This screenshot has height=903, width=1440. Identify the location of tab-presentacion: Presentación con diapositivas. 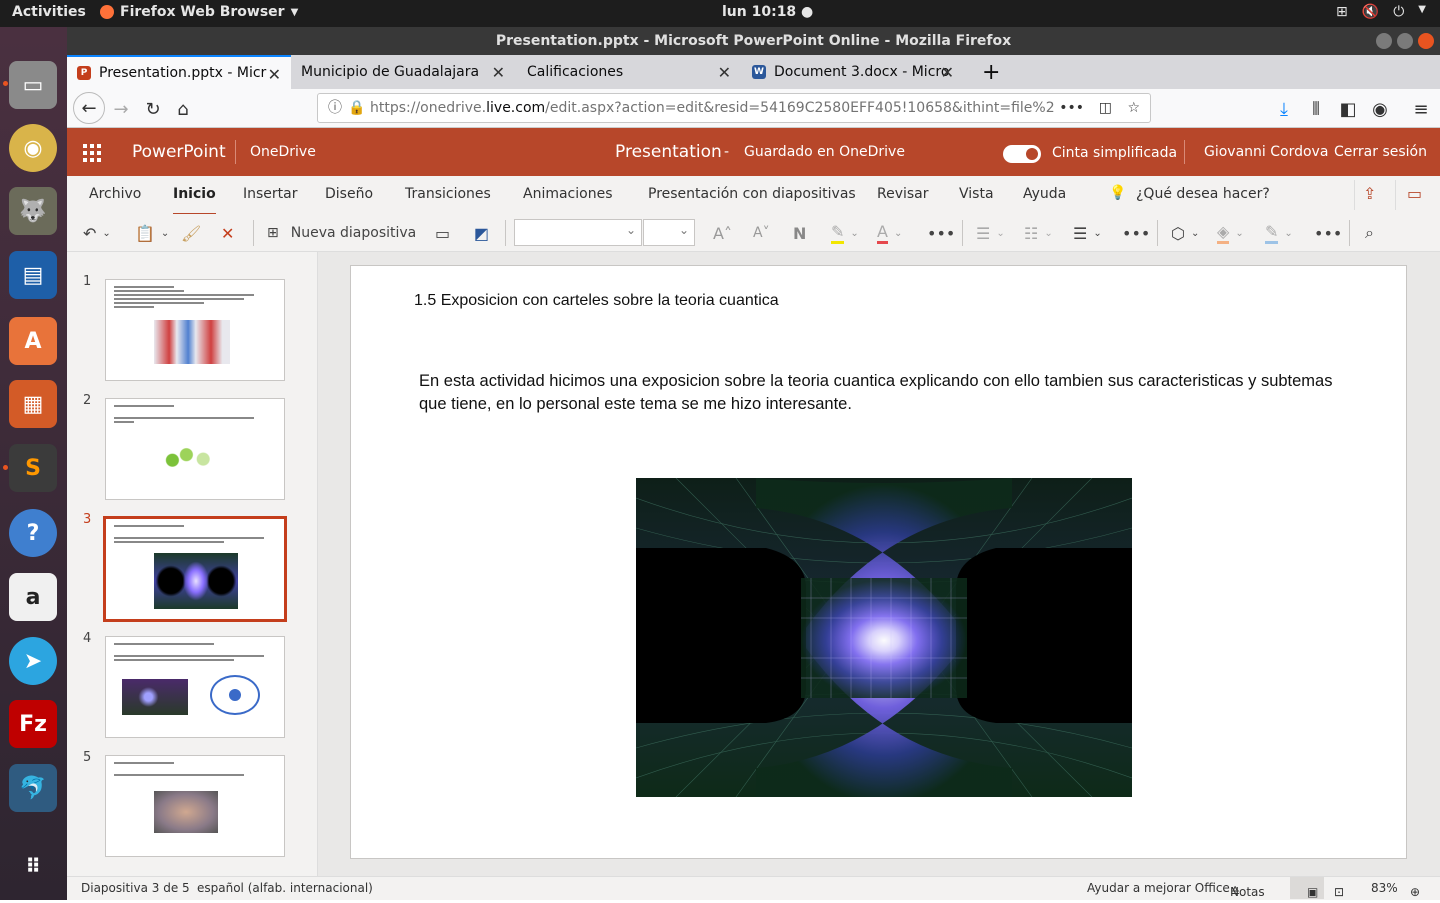
(752, 194).